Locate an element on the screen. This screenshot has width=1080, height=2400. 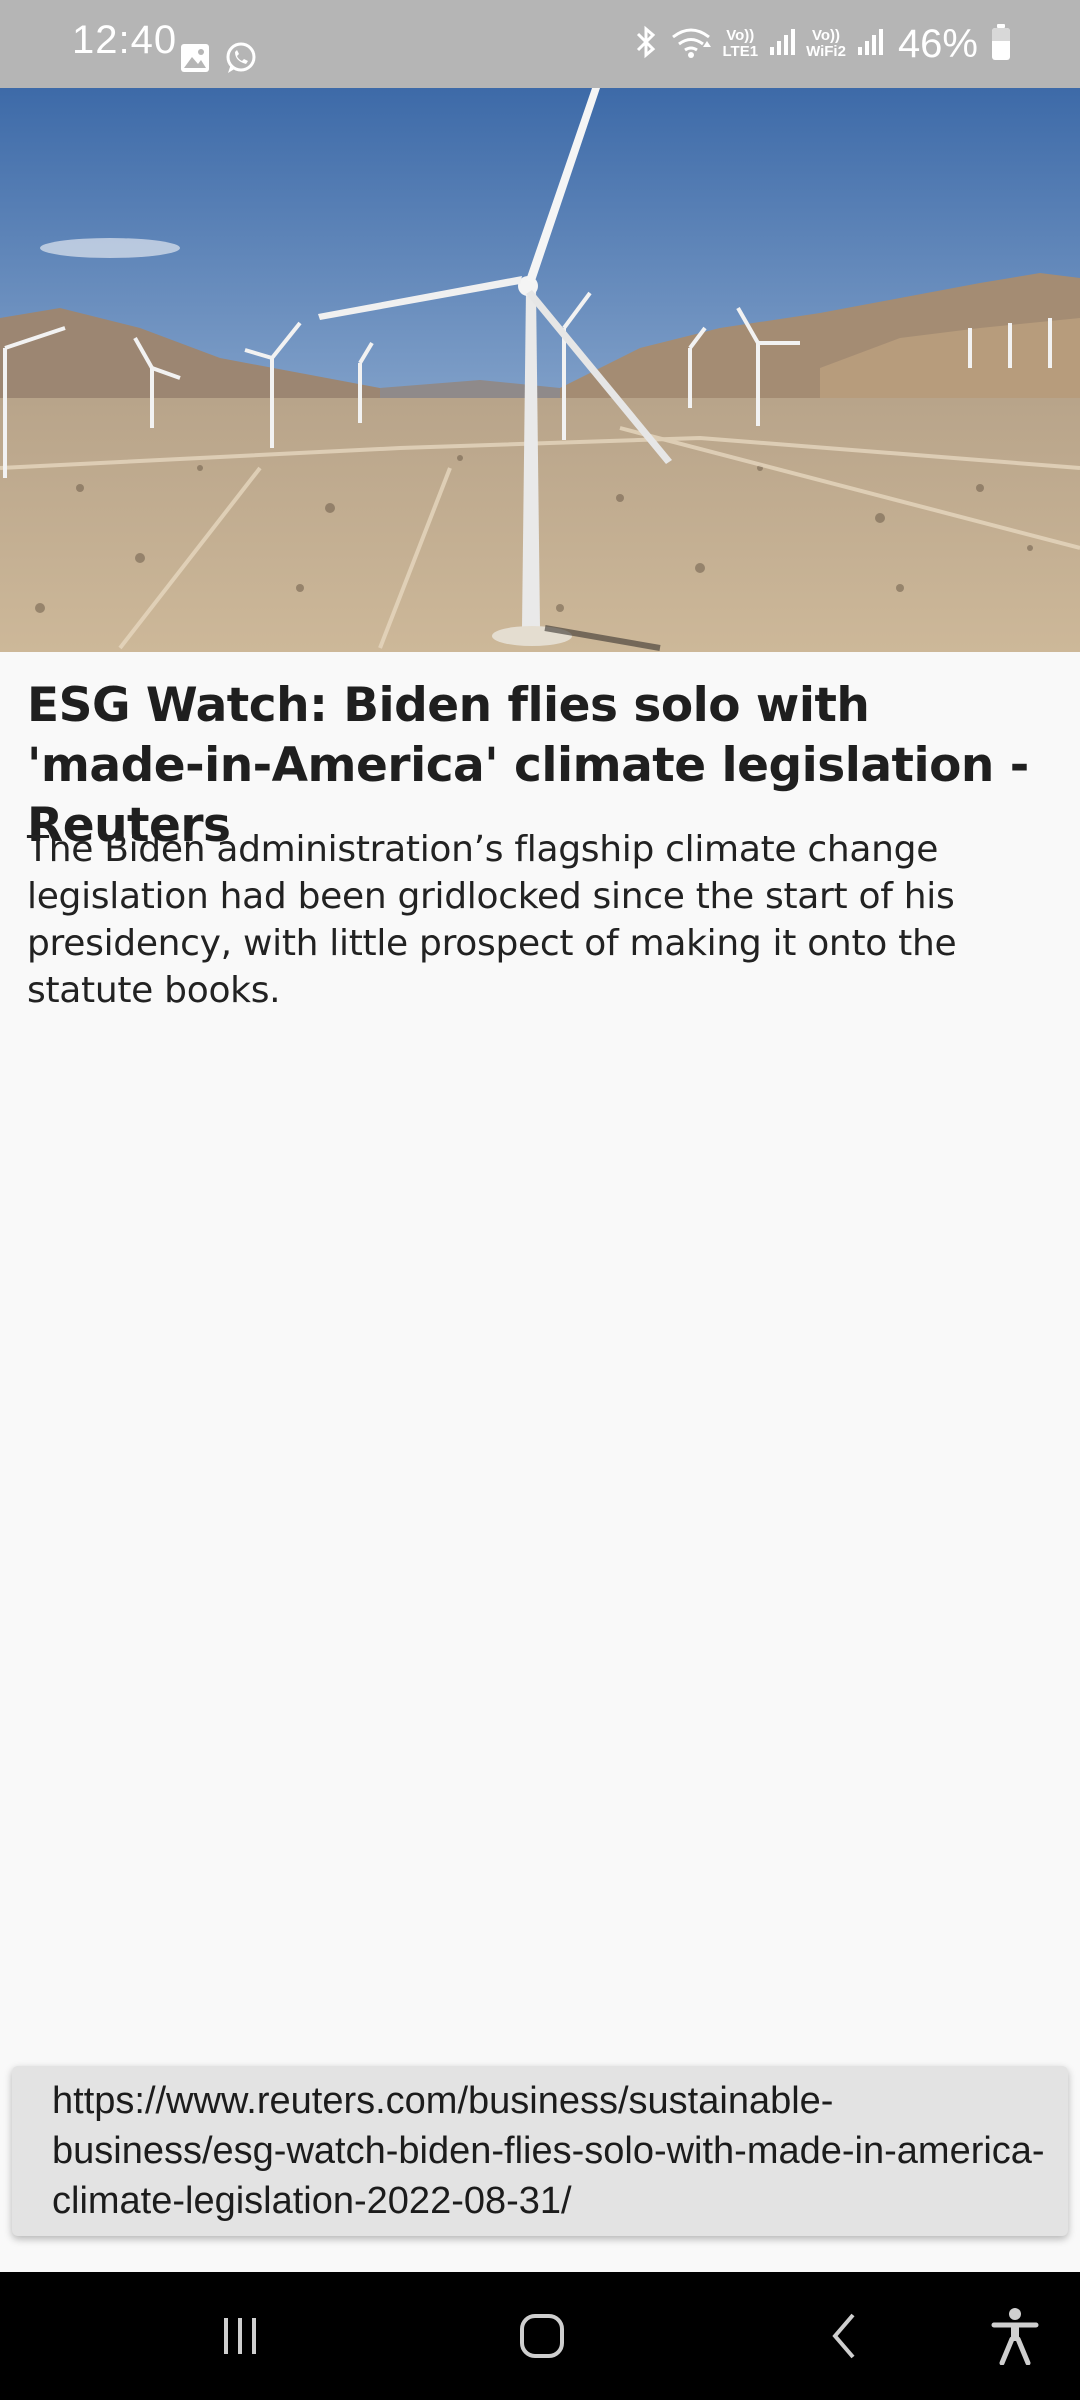
home-icon is located at coordinates (542, 2336).